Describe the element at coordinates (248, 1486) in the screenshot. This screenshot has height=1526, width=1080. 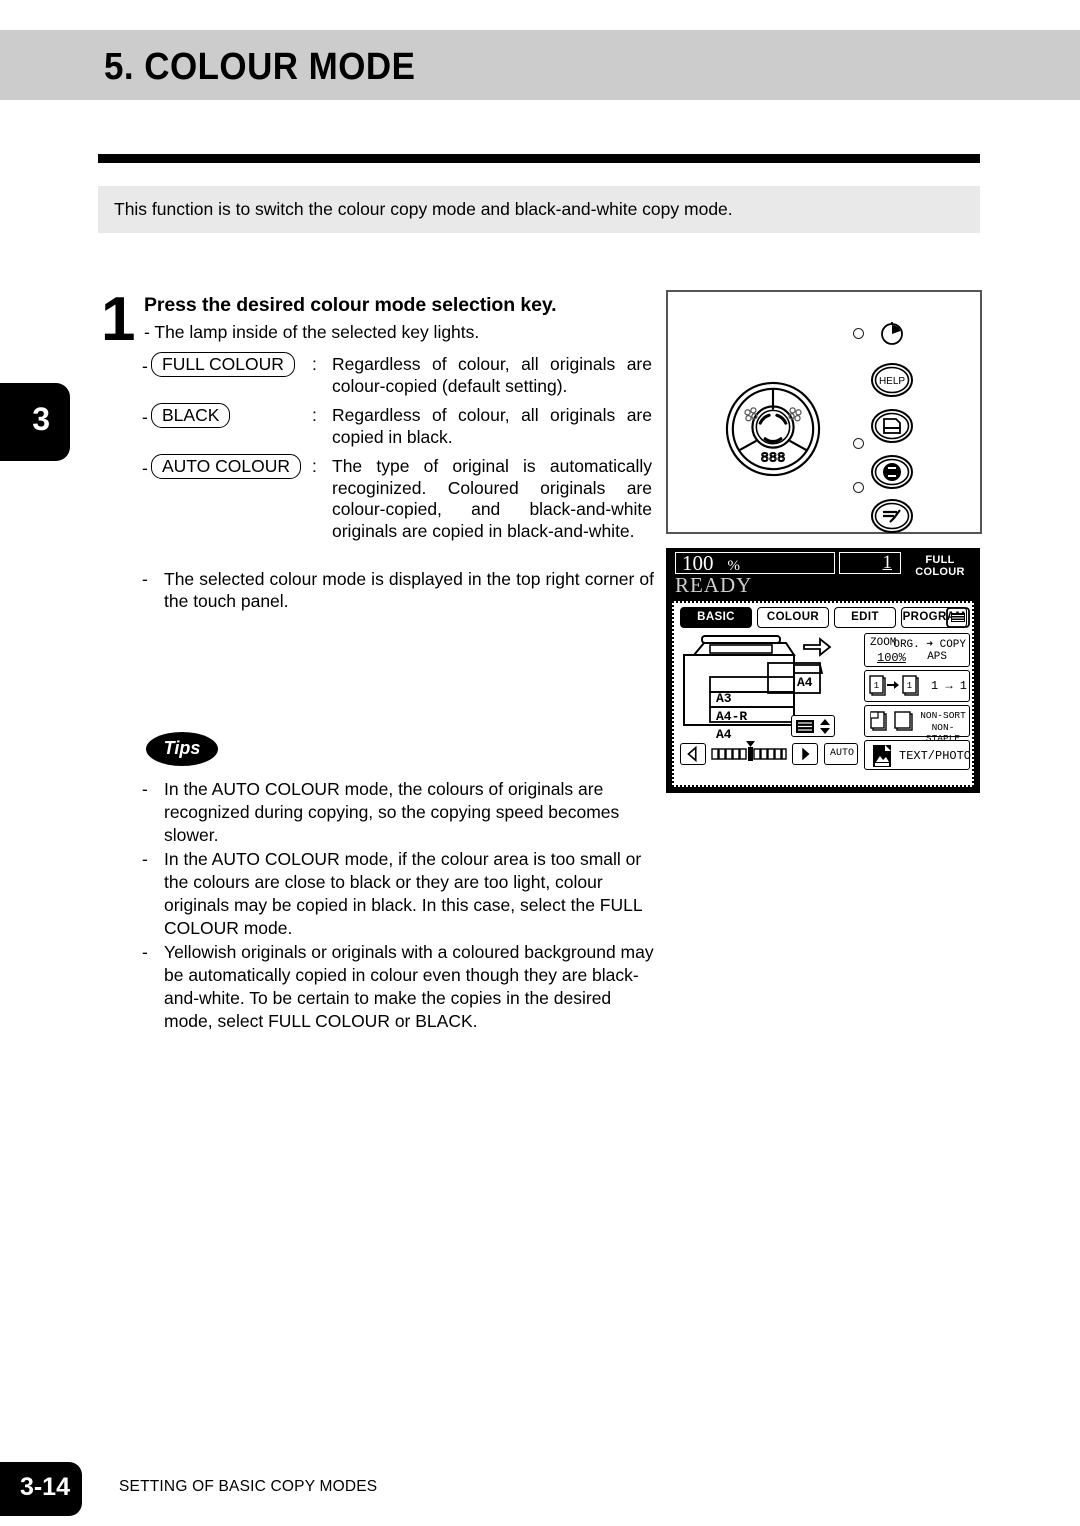
I see `footer-section-title: SETTING OF BASIC COPY MODES` at that location.